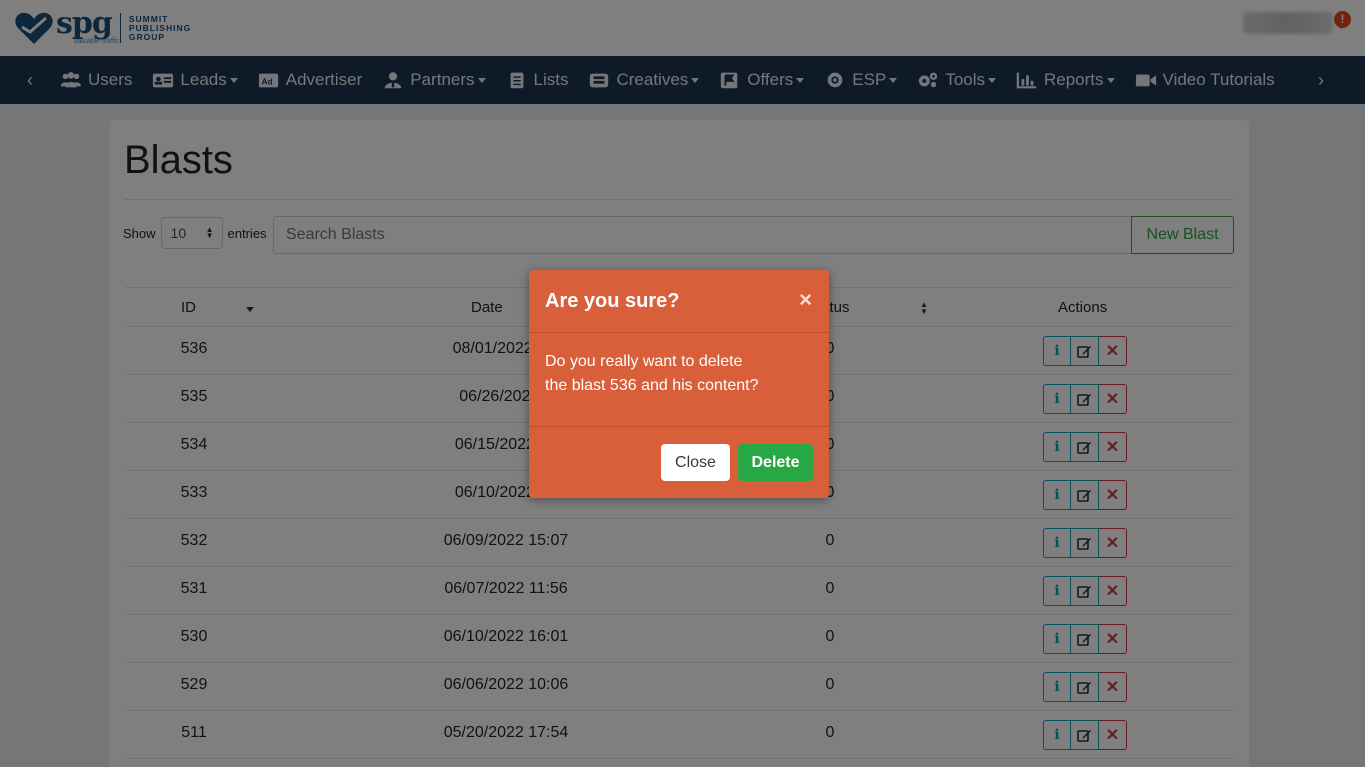  What do you see at coordinates (805, 300) in the screenshot?
I see `close-icon: ×` at bounding box center [805, 300].